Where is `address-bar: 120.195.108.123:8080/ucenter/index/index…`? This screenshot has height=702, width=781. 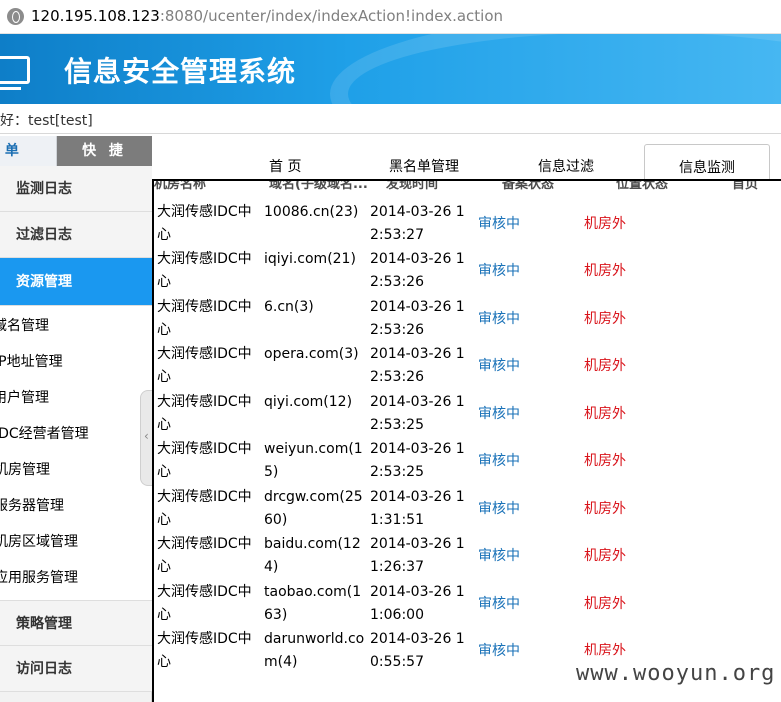
address-bar: 120.195.108.123:8080/ucenter/index/index… is located at coordinates (390, 17).